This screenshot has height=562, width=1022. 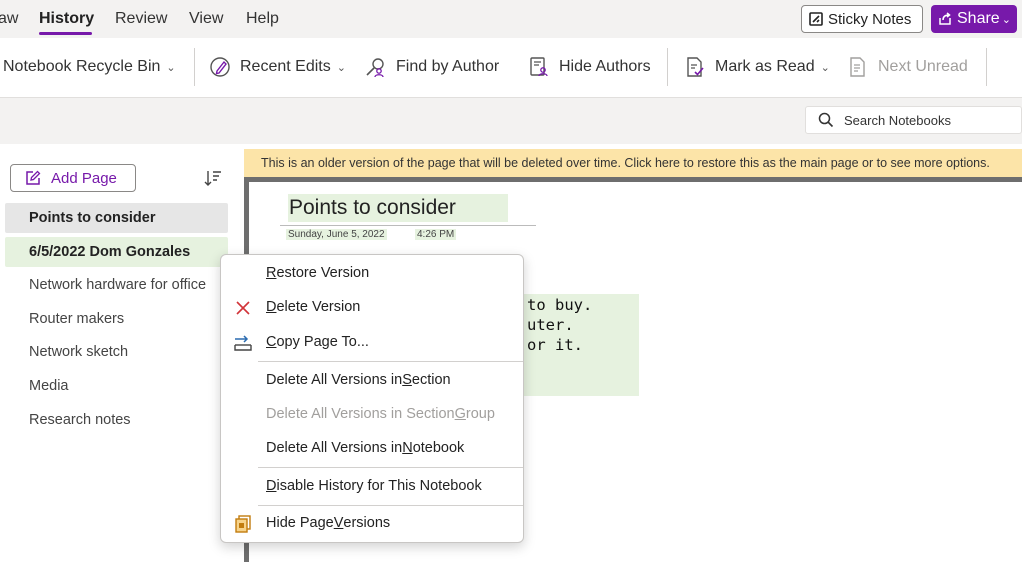 I want to click on disable-history-label: isable History for This Notebook, so click(x=379, y=486).